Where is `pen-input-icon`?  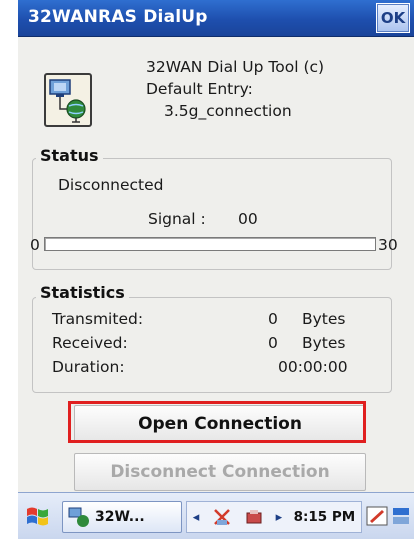
pen-input-icon is located at coordinates (377, 516).